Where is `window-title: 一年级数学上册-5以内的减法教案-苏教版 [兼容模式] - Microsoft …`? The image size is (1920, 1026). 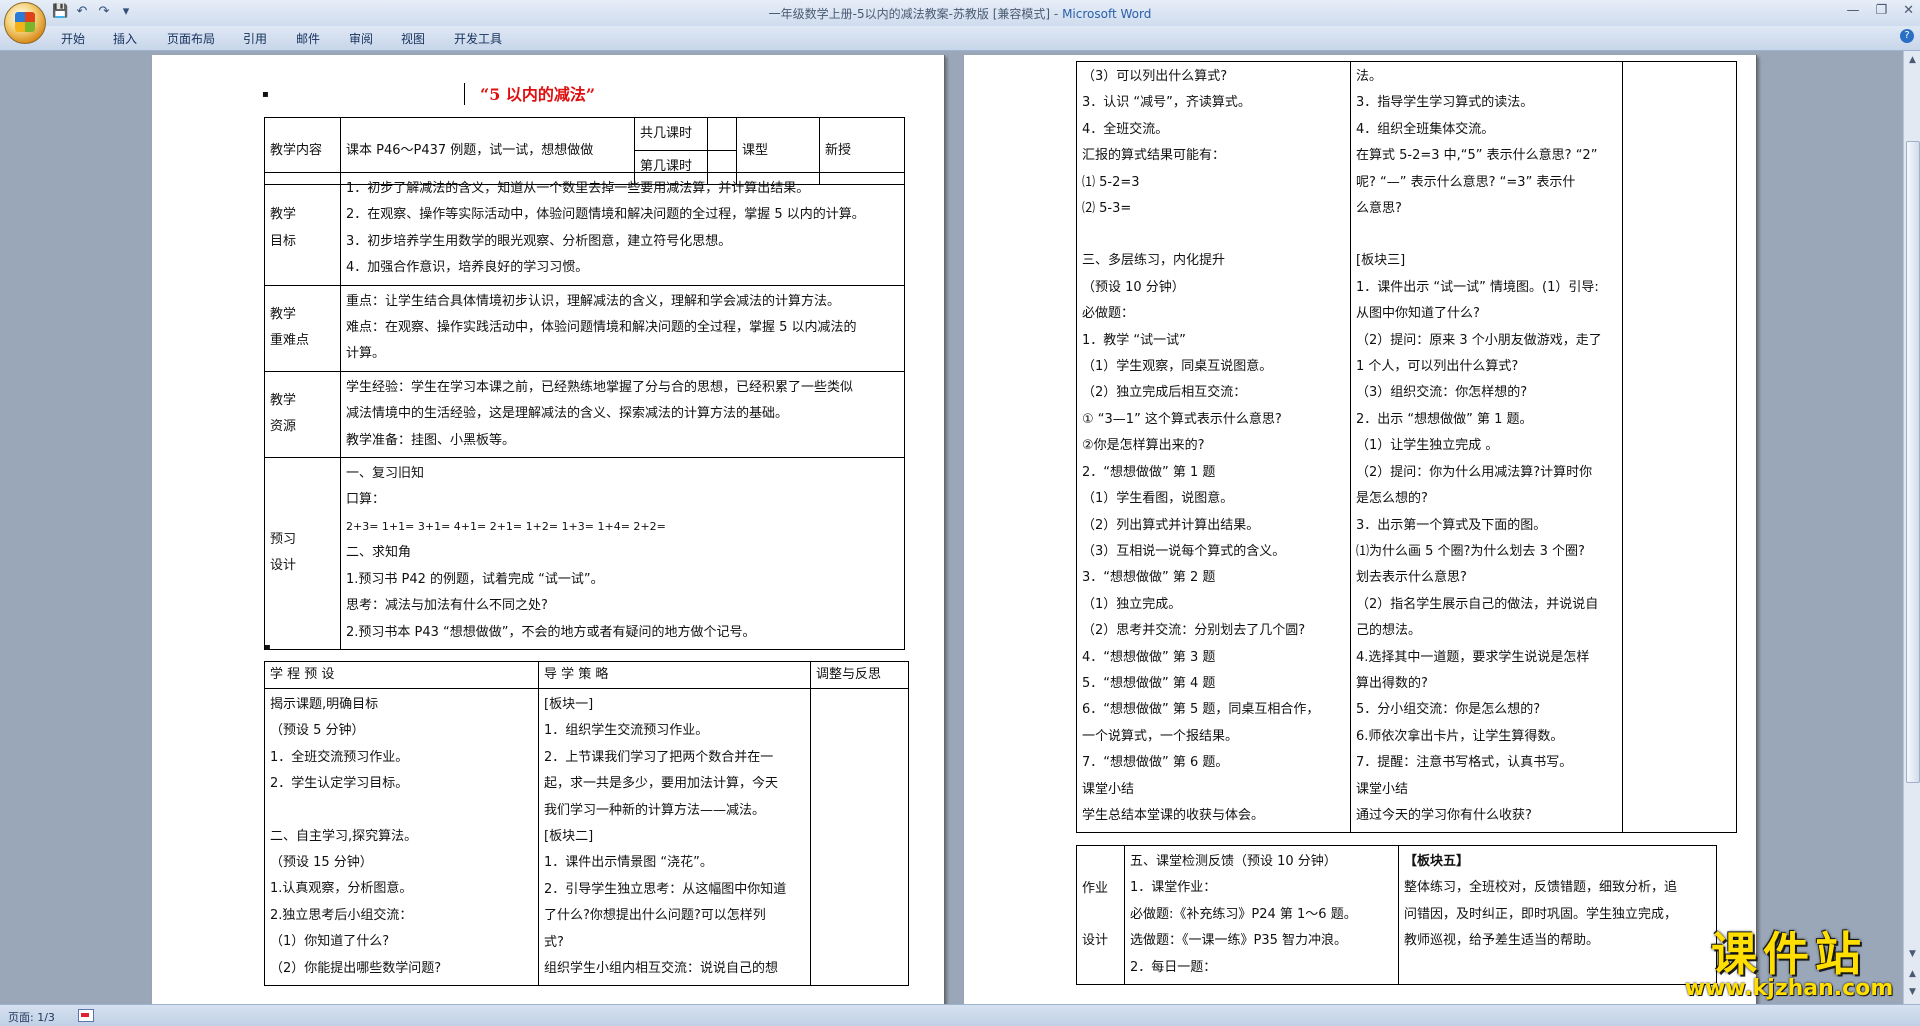
window-title: 一年级数学上册-5以内的减法教案-苏教版 [兼容模式] - Microsoft … is located at coordinates (960, 14).